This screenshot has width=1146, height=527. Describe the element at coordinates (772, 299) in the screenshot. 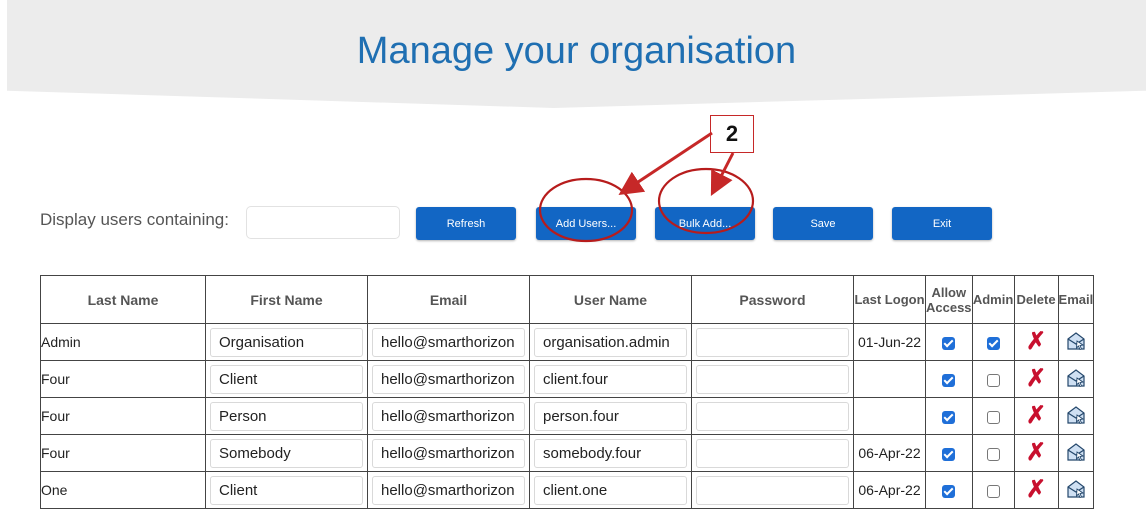

I see `header-password: Password` at that location.